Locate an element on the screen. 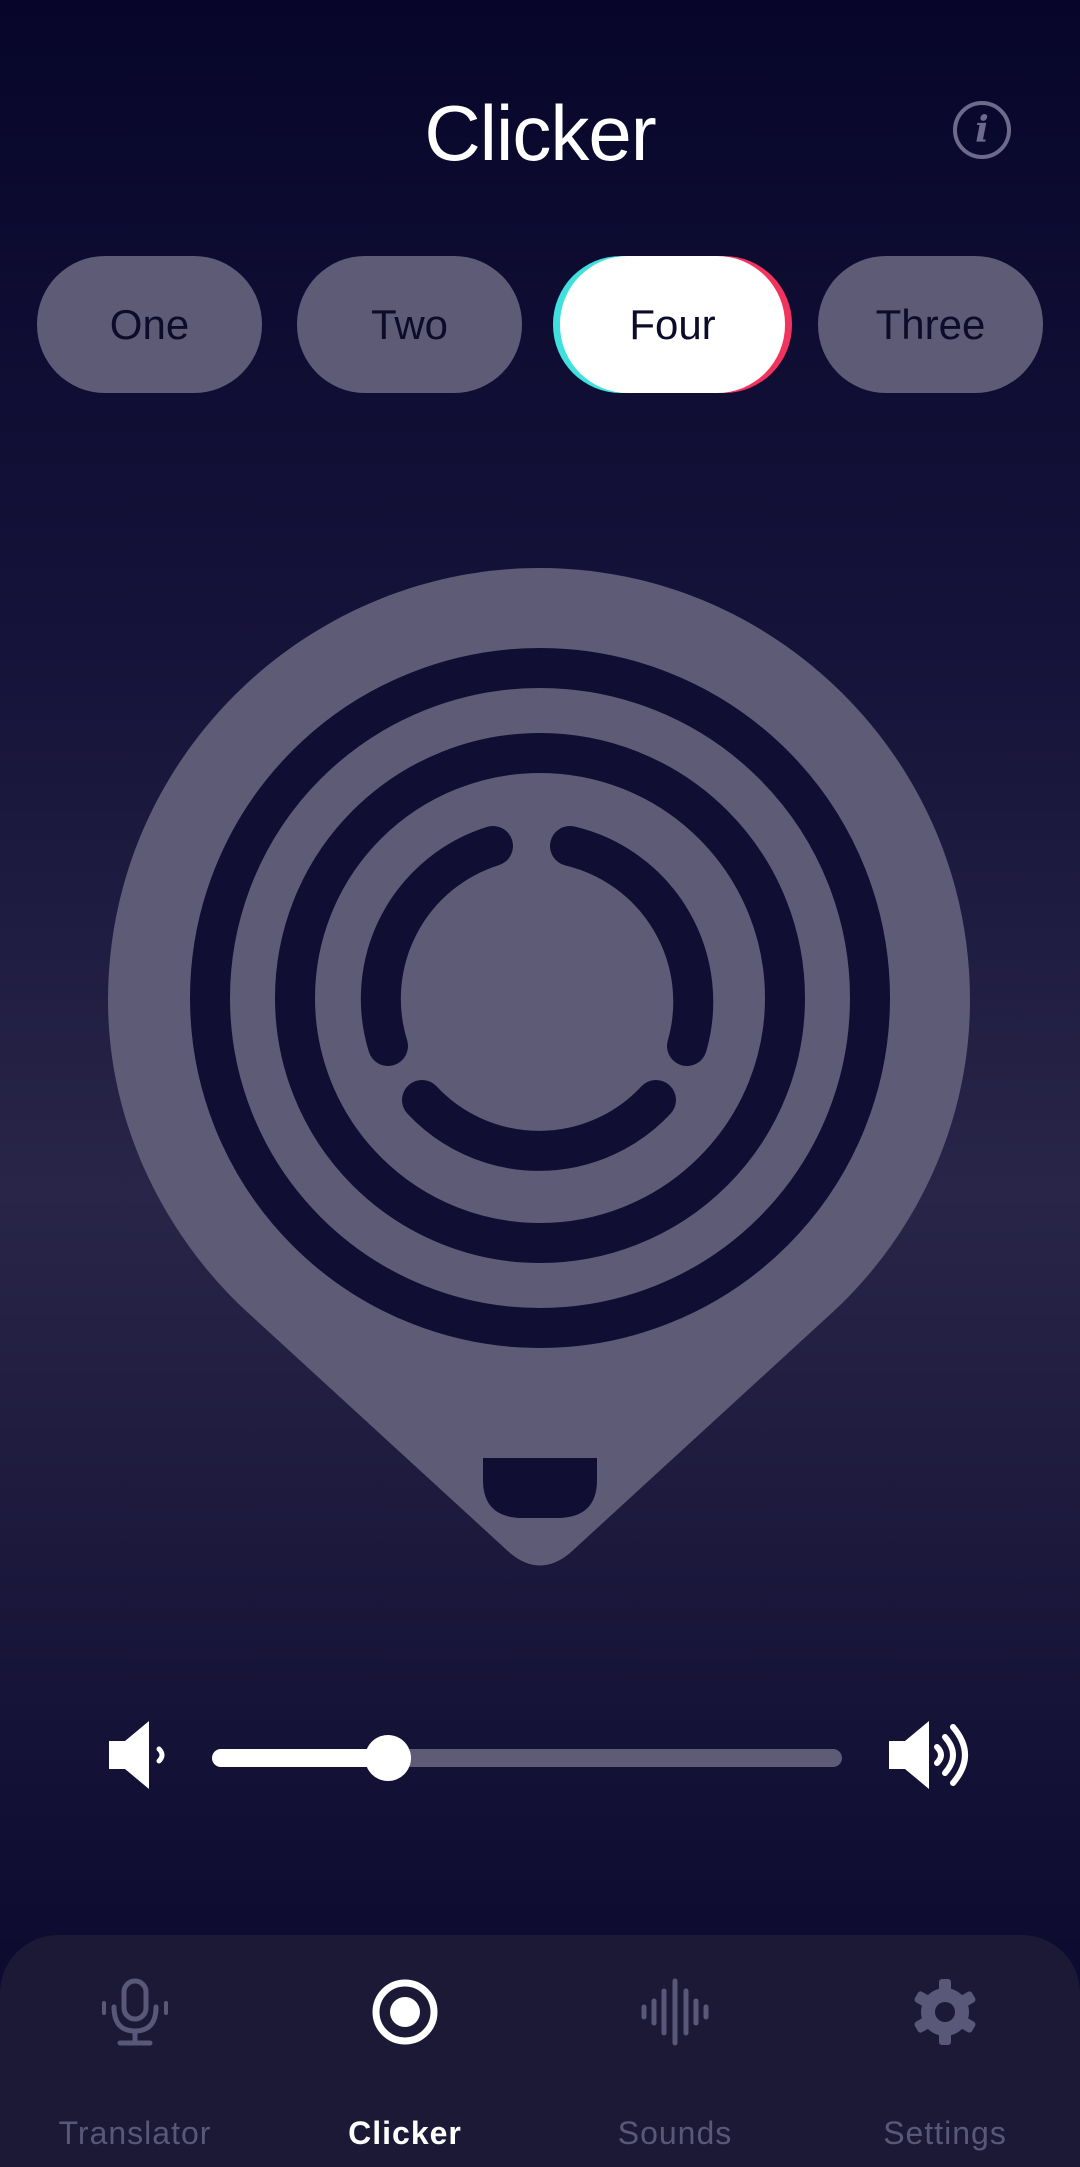 The width and height of the screenshot is (1080, 2167). nav-label-settings: Settings is located at coordinates (945, 2133).